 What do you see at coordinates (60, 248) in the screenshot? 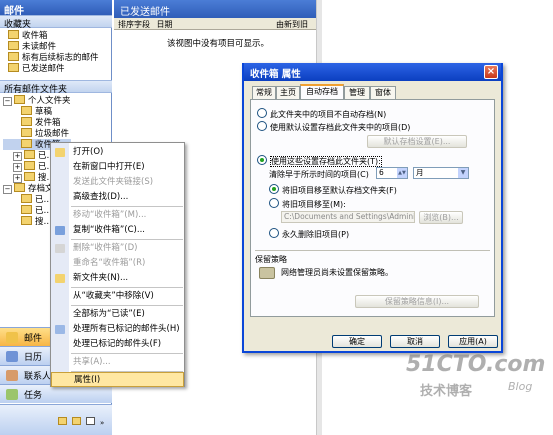
I see `delete-icon` at bounding box center [60, 248].